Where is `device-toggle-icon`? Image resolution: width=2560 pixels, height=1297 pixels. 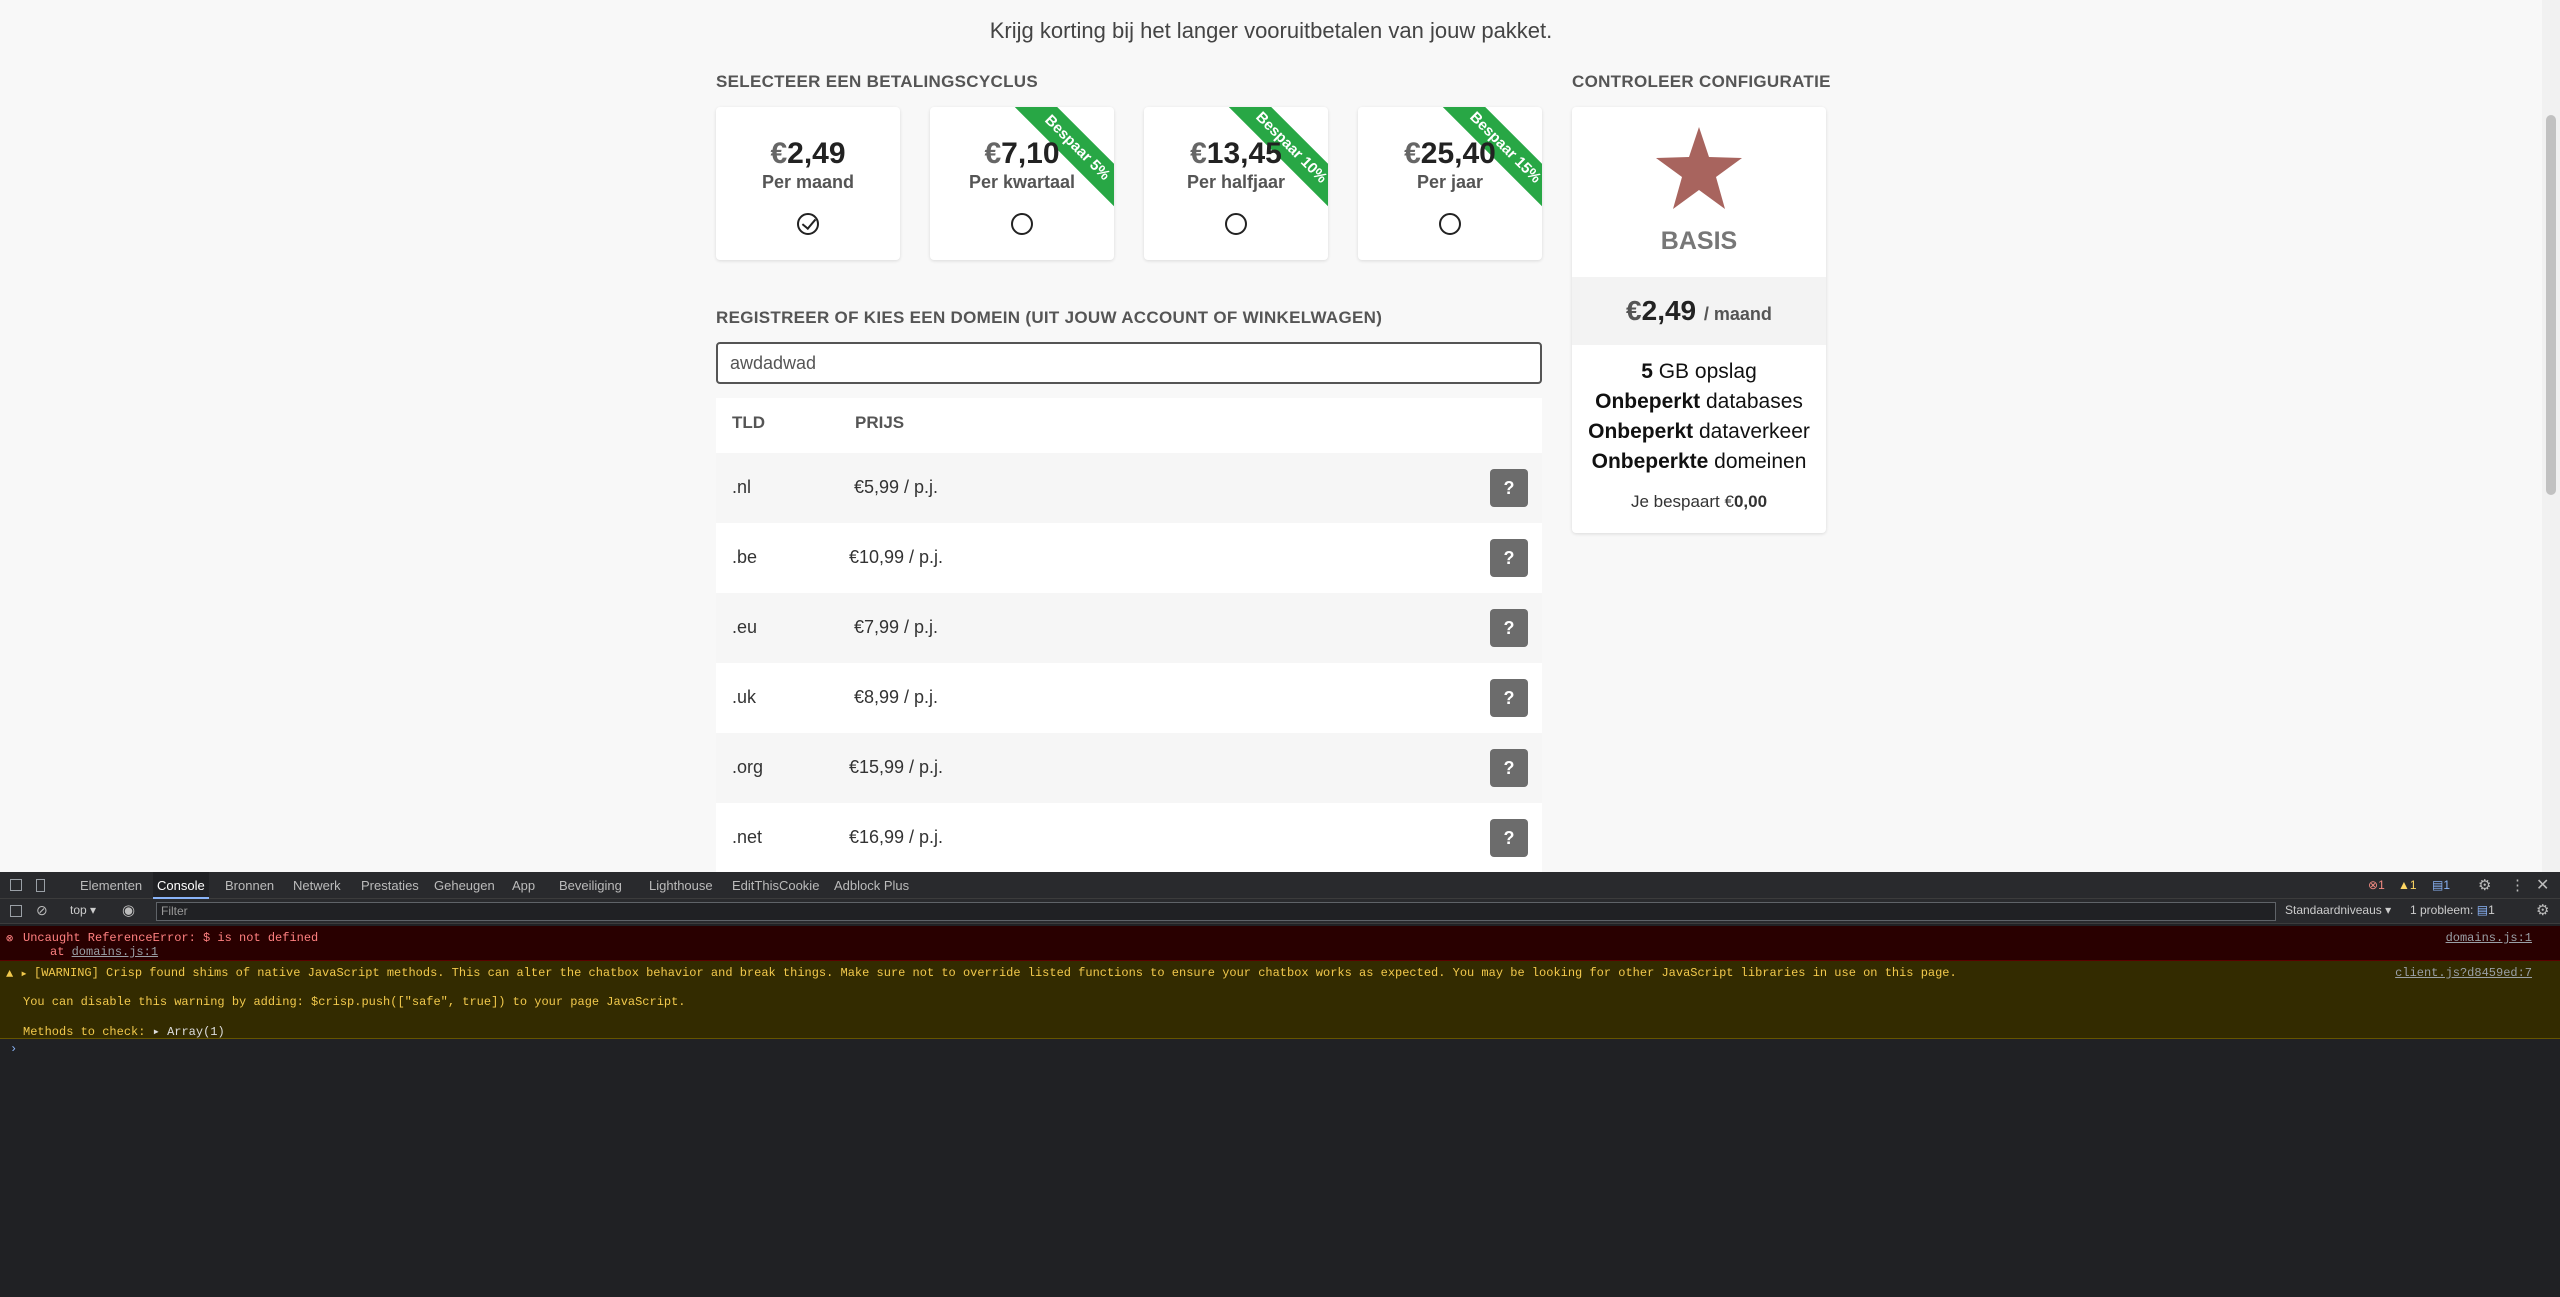
device-toggle-icon is located at coordinates (40, 885).